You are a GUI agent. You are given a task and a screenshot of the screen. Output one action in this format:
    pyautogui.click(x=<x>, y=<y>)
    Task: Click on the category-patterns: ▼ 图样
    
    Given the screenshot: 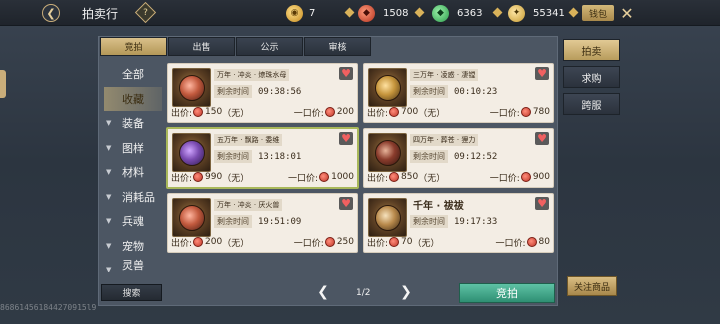 What is the action you would take?
    pyautogui.click(x=133, y=148)
    